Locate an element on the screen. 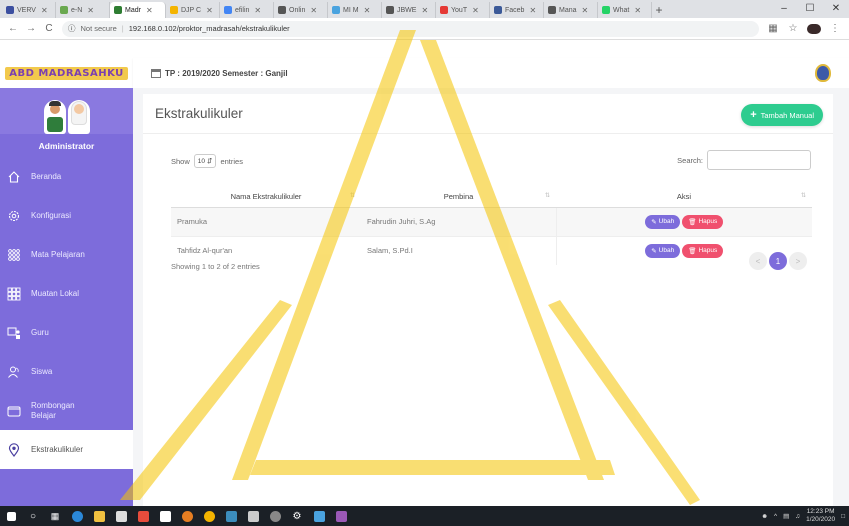  column-header-pembina: Pembina ⇅ is located at coordinates (458, 197).